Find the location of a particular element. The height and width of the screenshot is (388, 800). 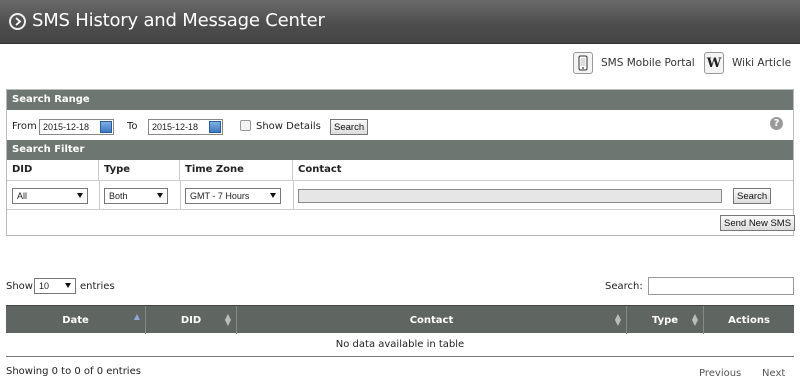

type-column-header: Type ▲ ▼ is located at coordinates (665, 320).